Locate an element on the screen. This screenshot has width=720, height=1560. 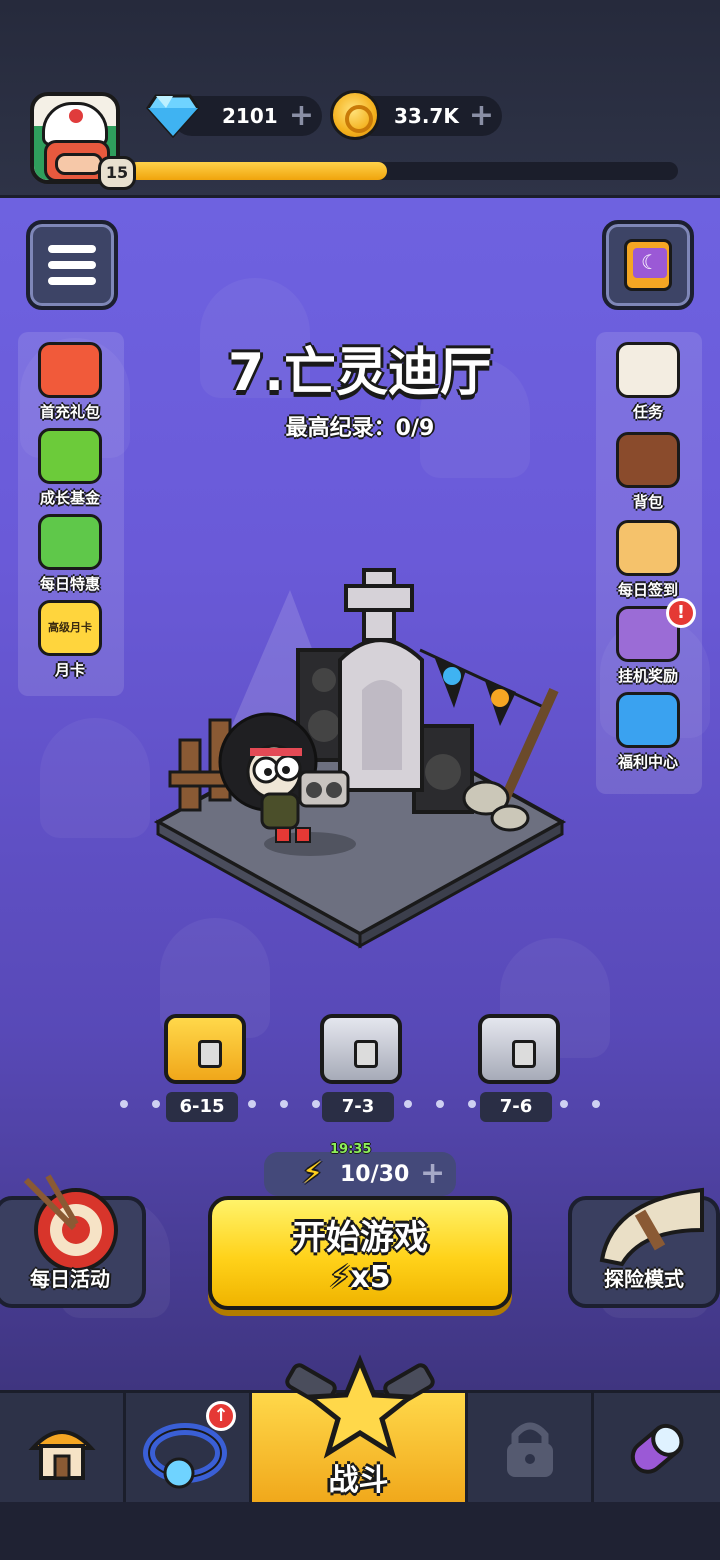
upgrade-alert-icon: ↑ is located at coordinates (221, 1416).